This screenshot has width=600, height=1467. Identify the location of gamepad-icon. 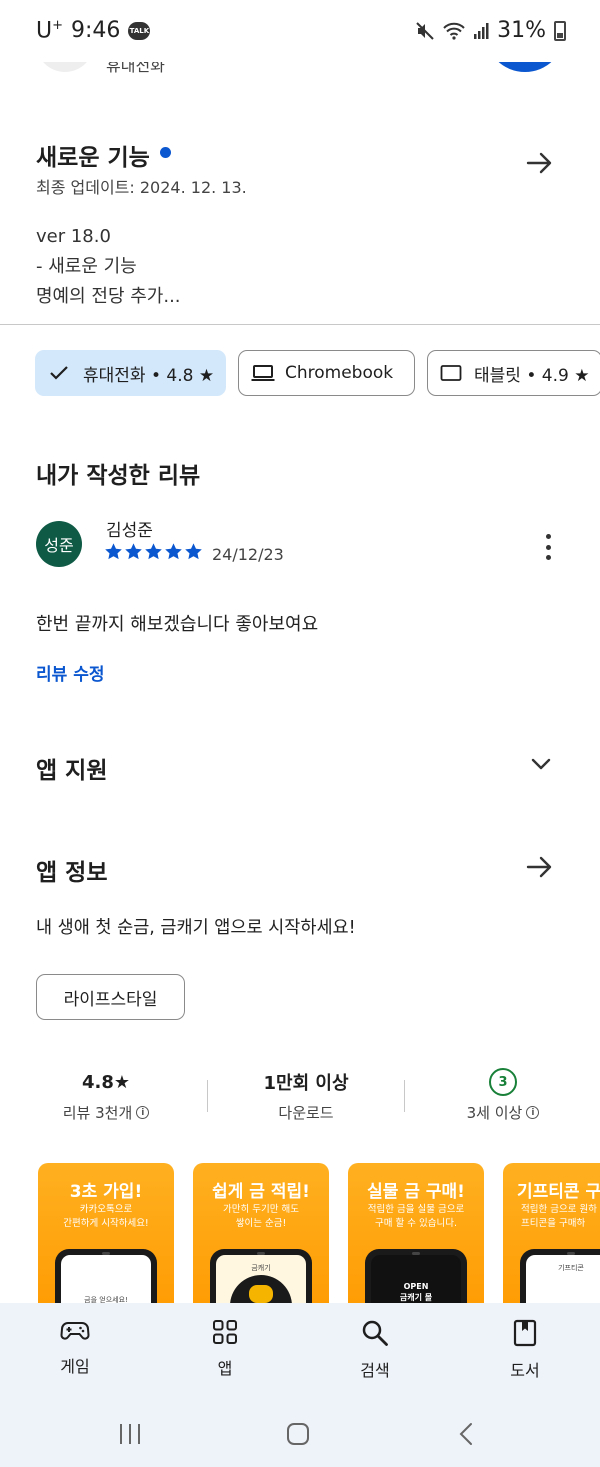
(75, 1331).